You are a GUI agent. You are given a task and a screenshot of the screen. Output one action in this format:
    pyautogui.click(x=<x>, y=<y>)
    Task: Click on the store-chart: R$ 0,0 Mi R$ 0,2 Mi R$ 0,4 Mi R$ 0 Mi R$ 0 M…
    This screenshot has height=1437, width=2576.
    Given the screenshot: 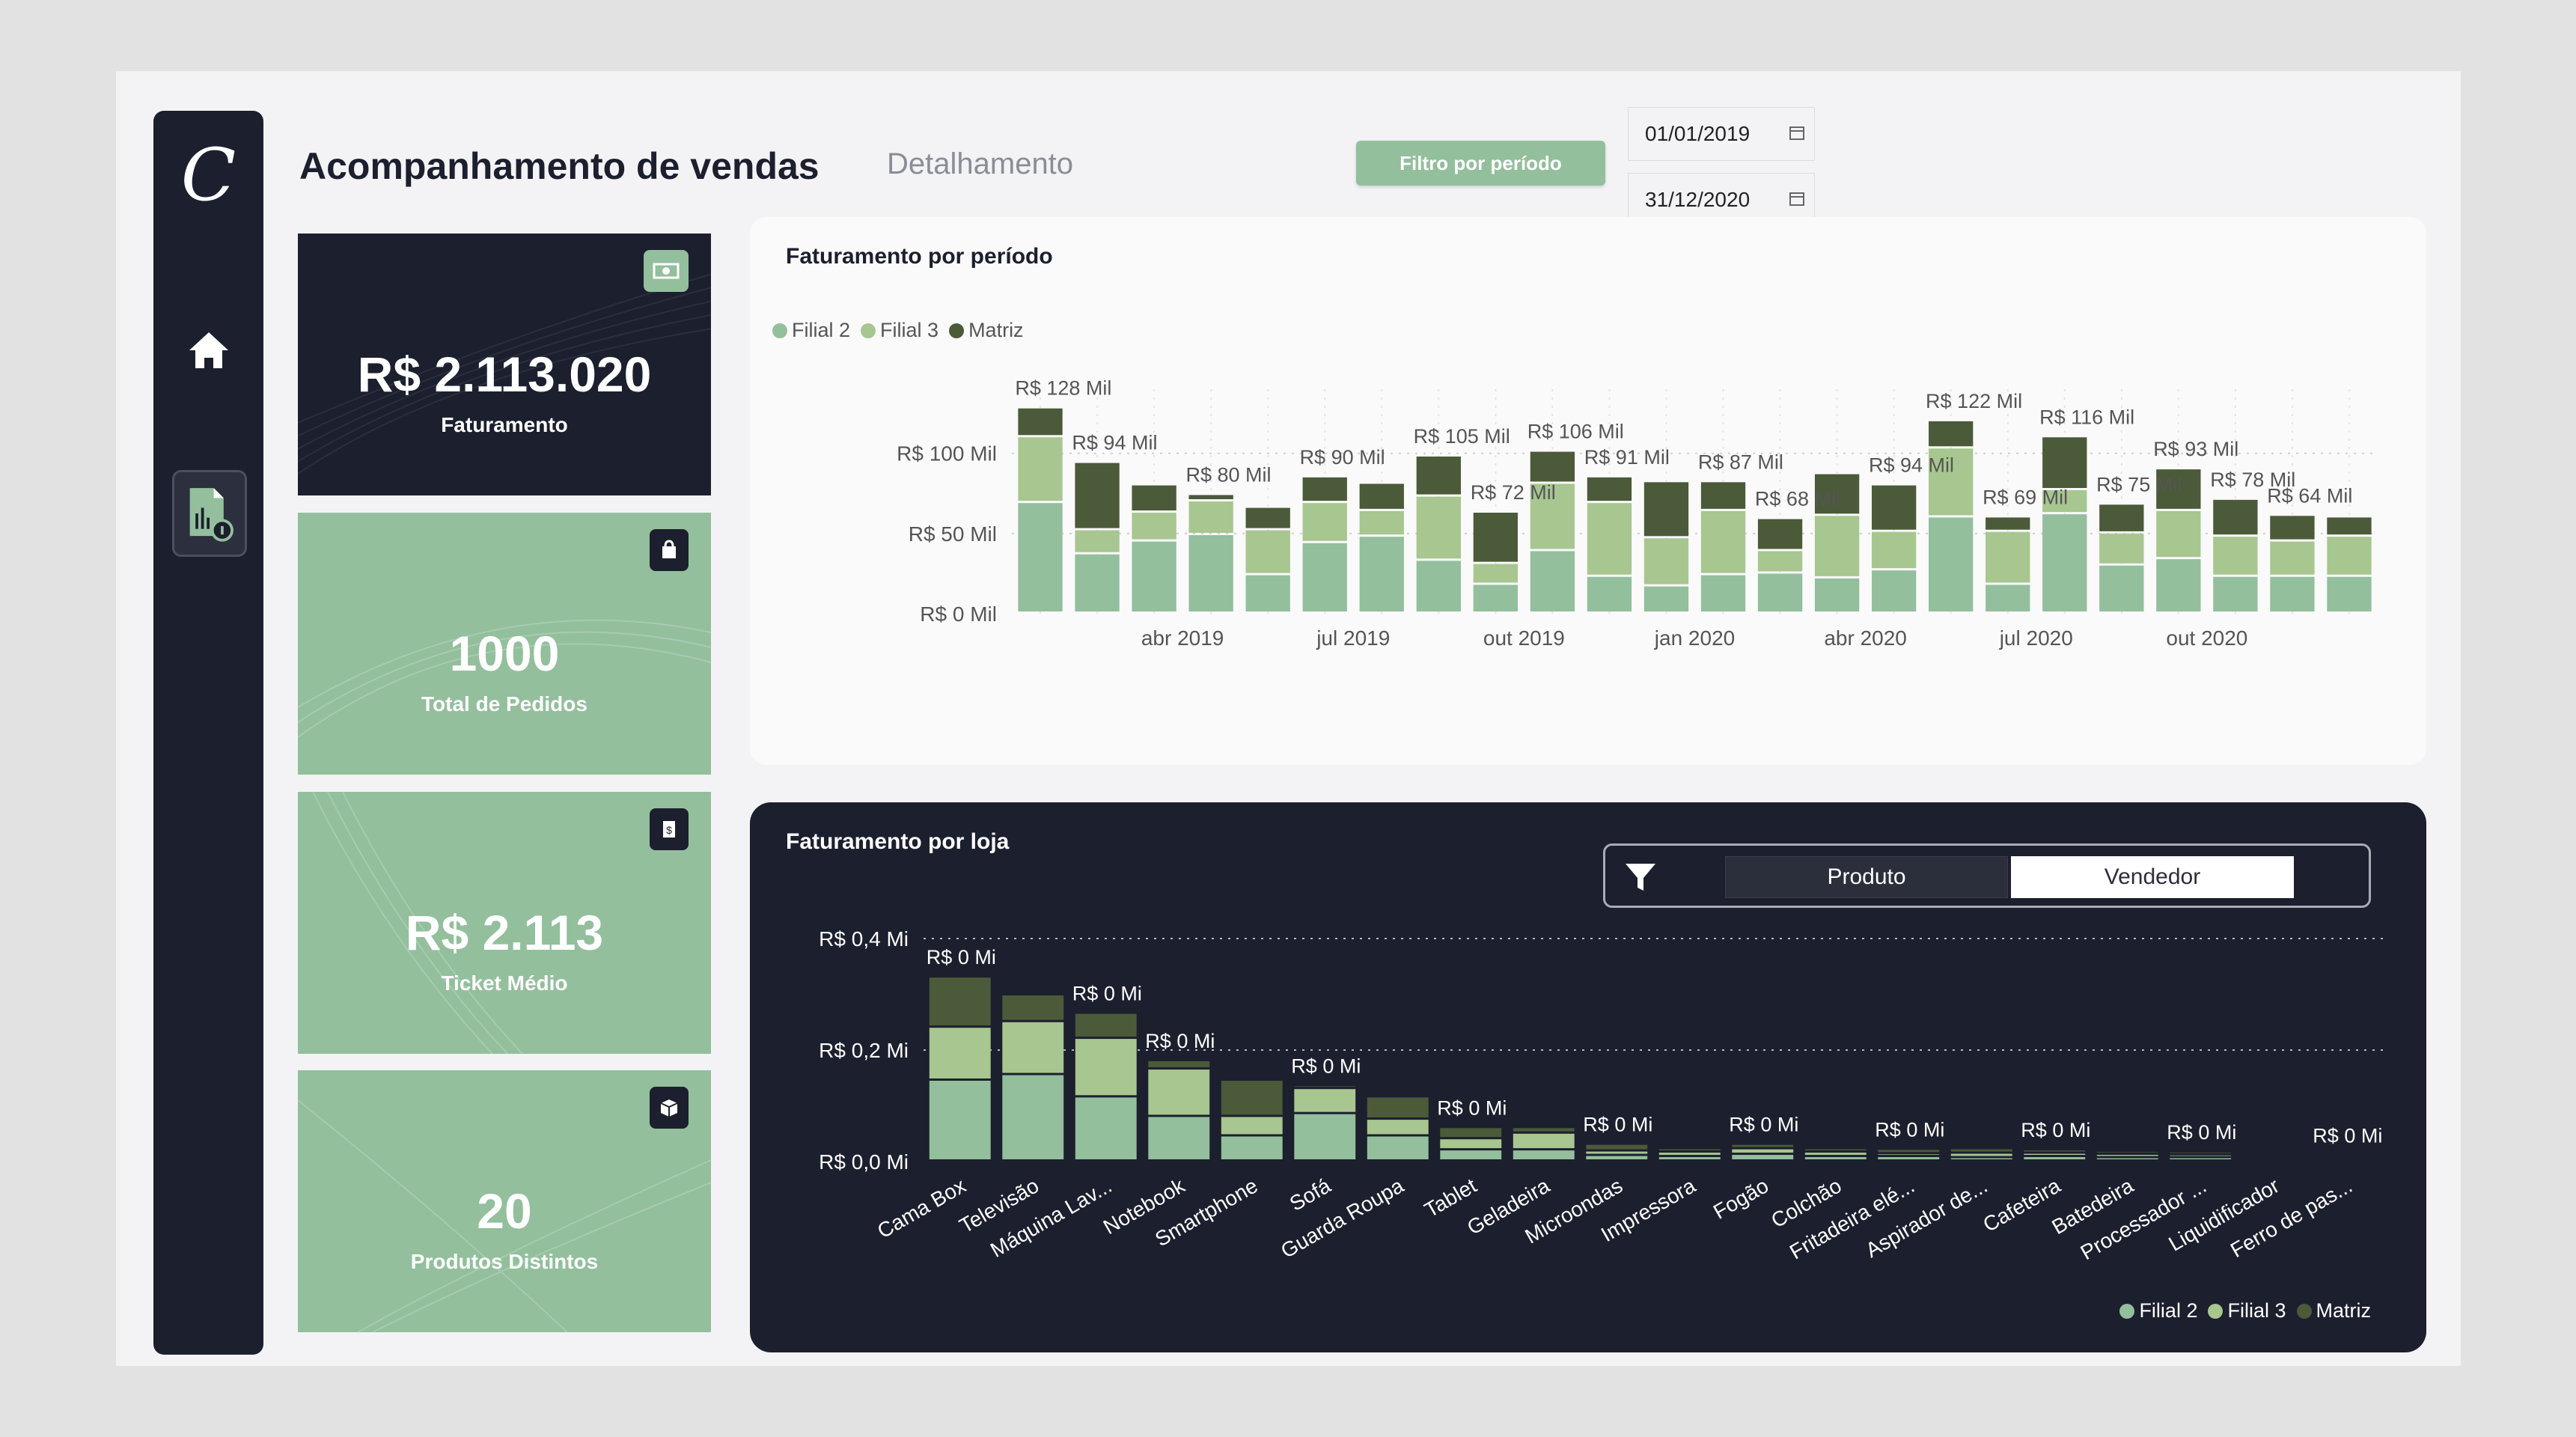 What is the action you would take?
    pyautogui.click(x=1601, y=1095)
    